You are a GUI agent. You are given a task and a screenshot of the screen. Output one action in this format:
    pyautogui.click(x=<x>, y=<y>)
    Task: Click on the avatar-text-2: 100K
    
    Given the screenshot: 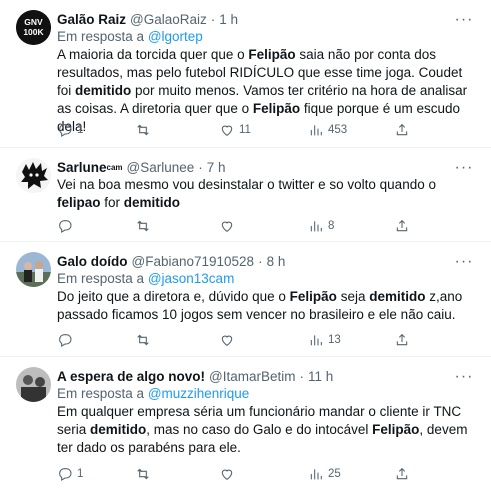 What is the action you would take?
    pyautogui.click(x=33, y=32)
    